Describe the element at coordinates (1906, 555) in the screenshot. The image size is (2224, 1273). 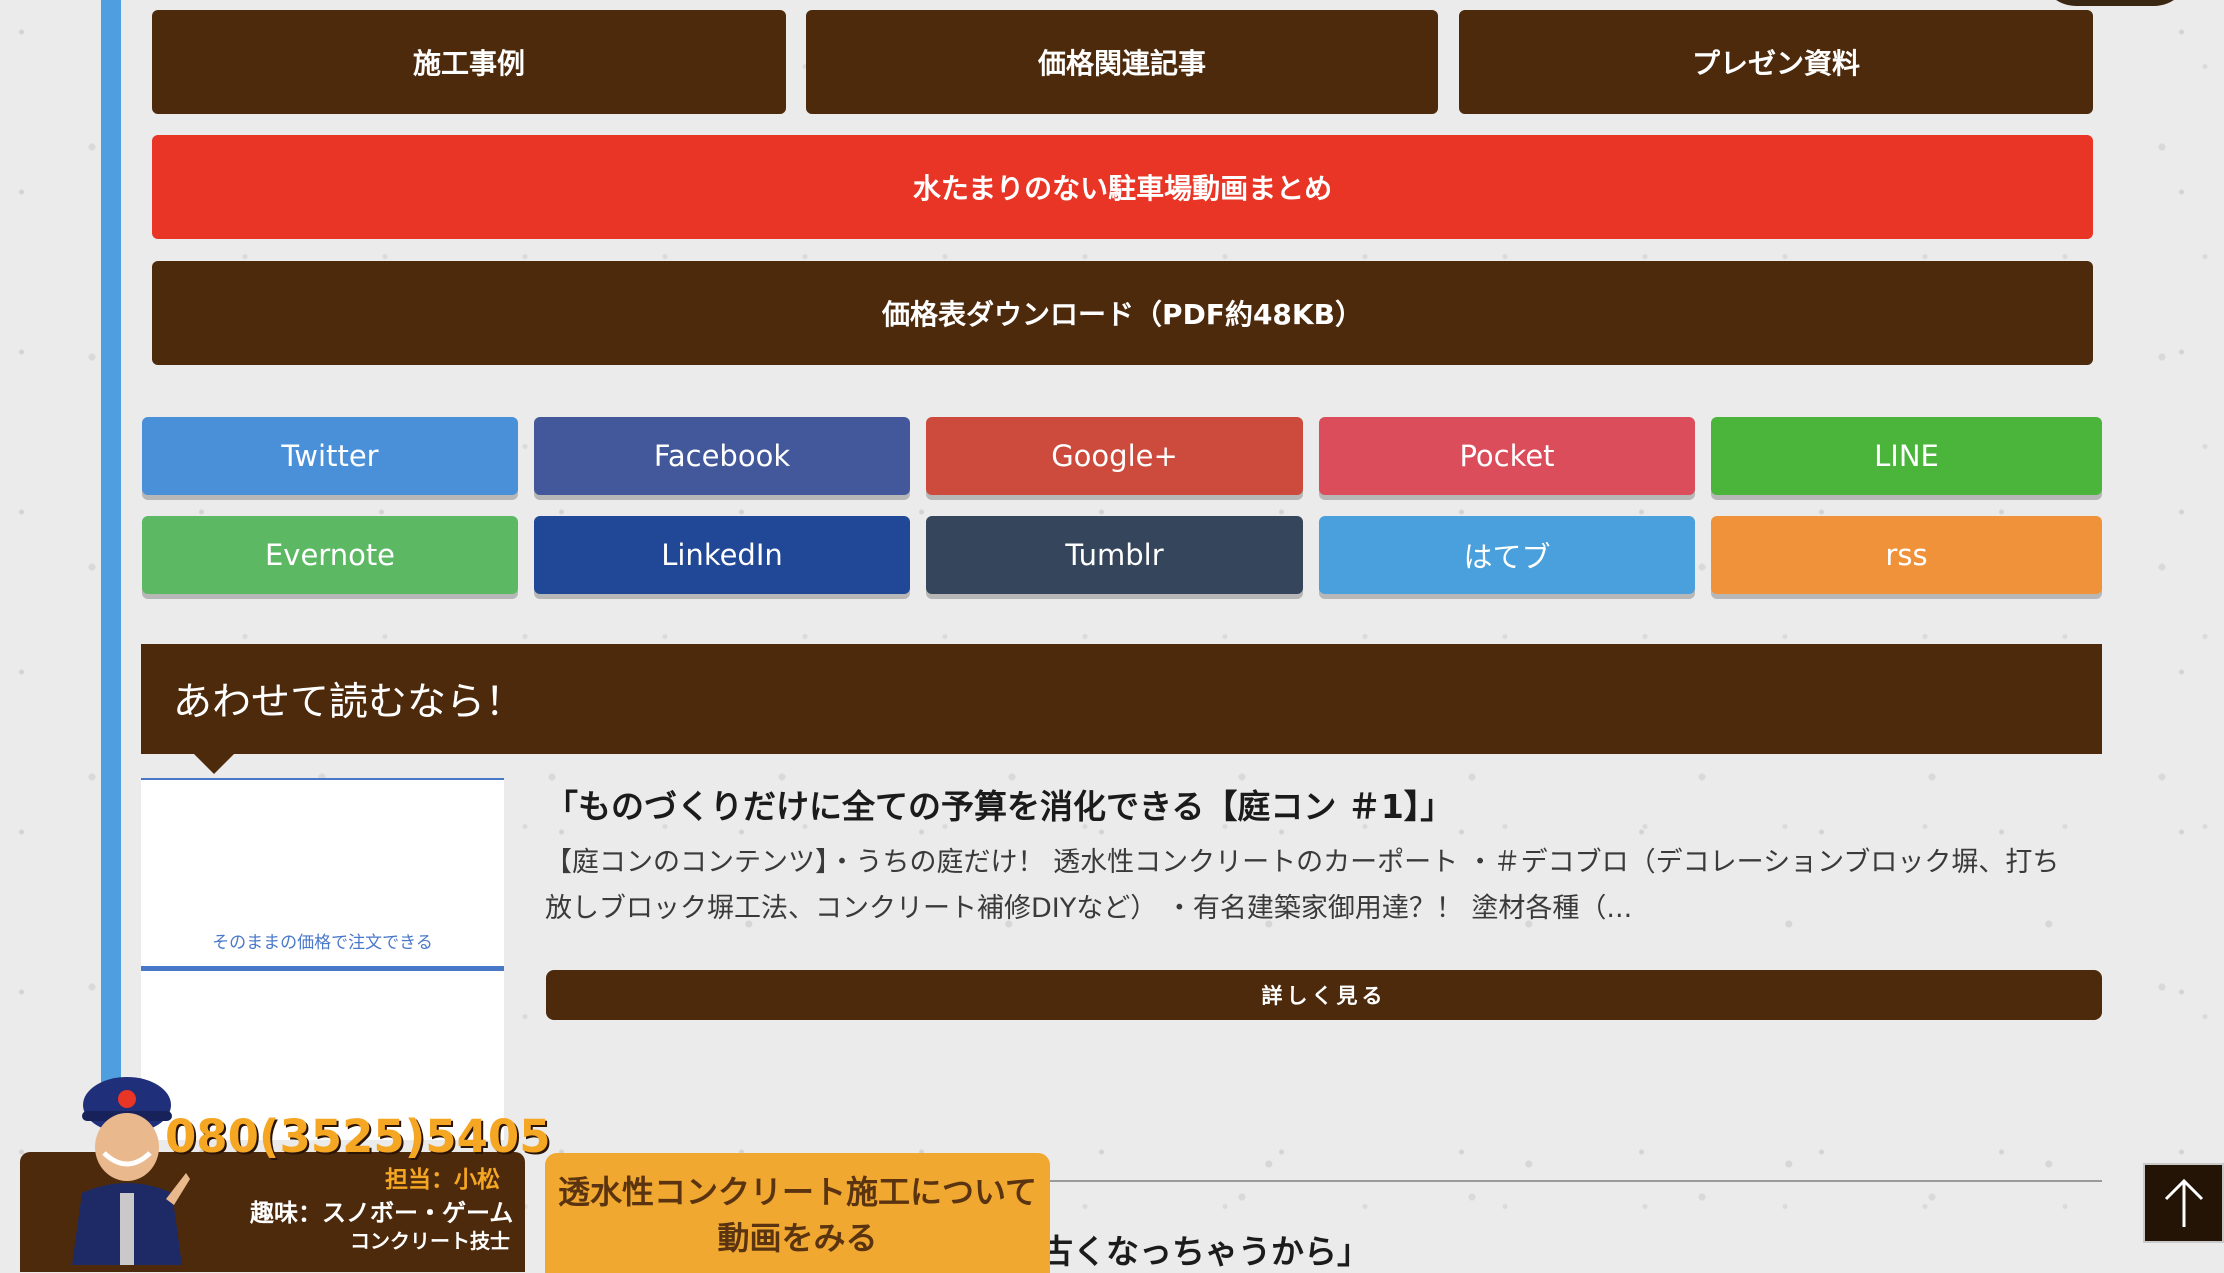
I see `share-rss-button: rss` at that location.